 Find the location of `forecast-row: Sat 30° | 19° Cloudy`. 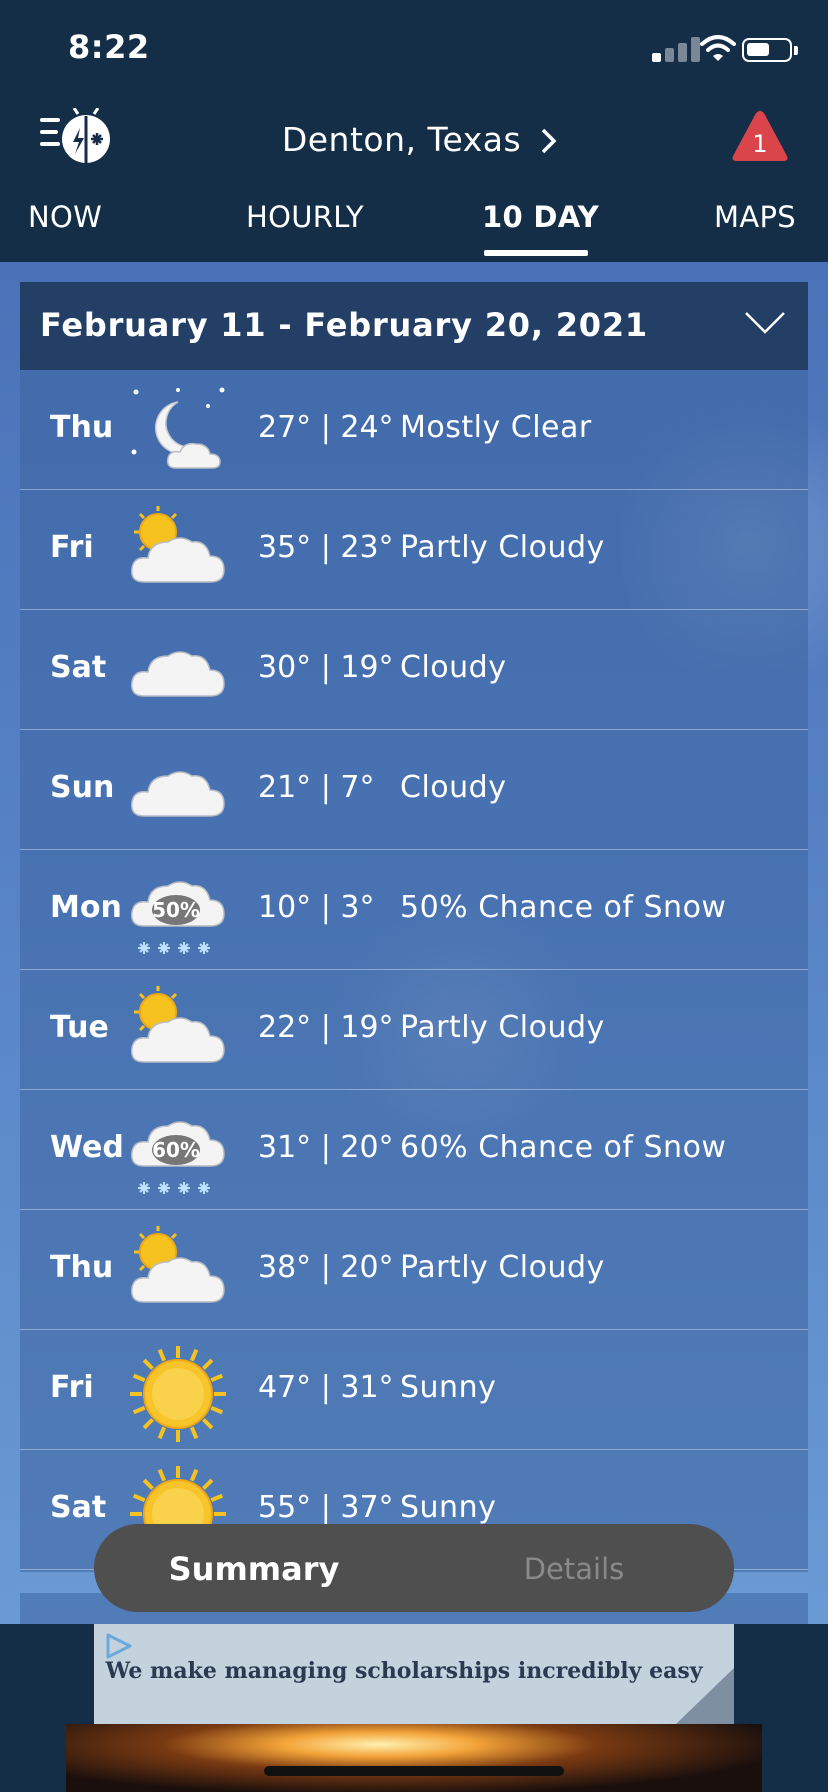

forecast-row: Sat 30° | 19° Cloudy is located at coordinates (414, 670).